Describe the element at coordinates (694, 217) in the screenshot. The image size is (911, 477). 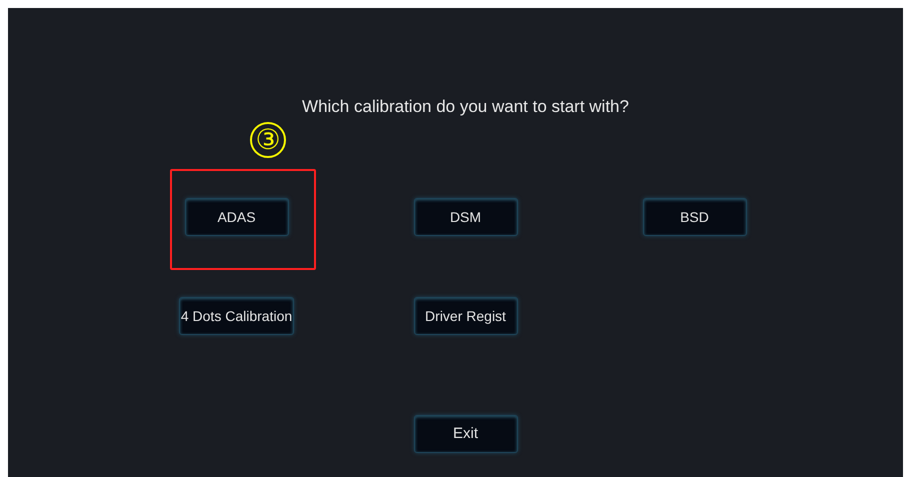
I see `option-button: BSD` at that location.